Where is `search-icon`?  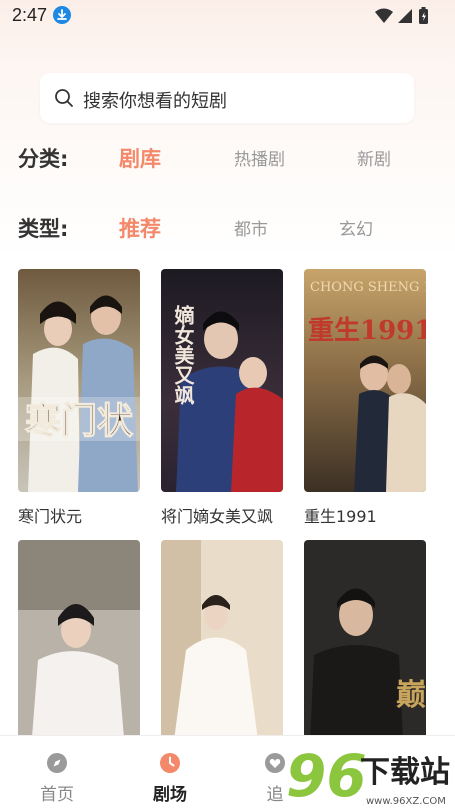
search-icon is located at coordinates (64, 98).